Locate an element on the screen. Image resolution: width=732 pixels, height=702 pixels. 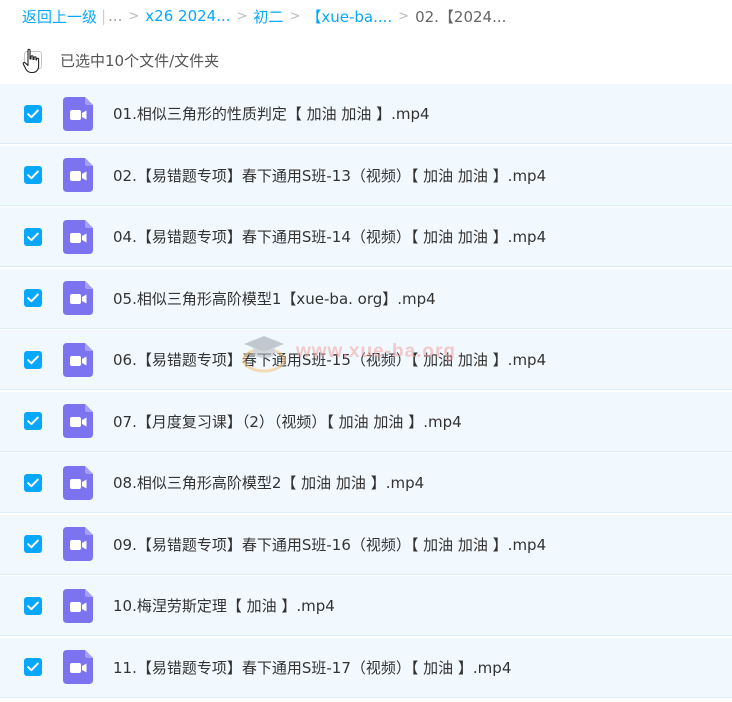
file-row: 11.【易错题专项】春下通用S班-17（视频）【 加油 】.mp4 is located at coordinates (366, 667).